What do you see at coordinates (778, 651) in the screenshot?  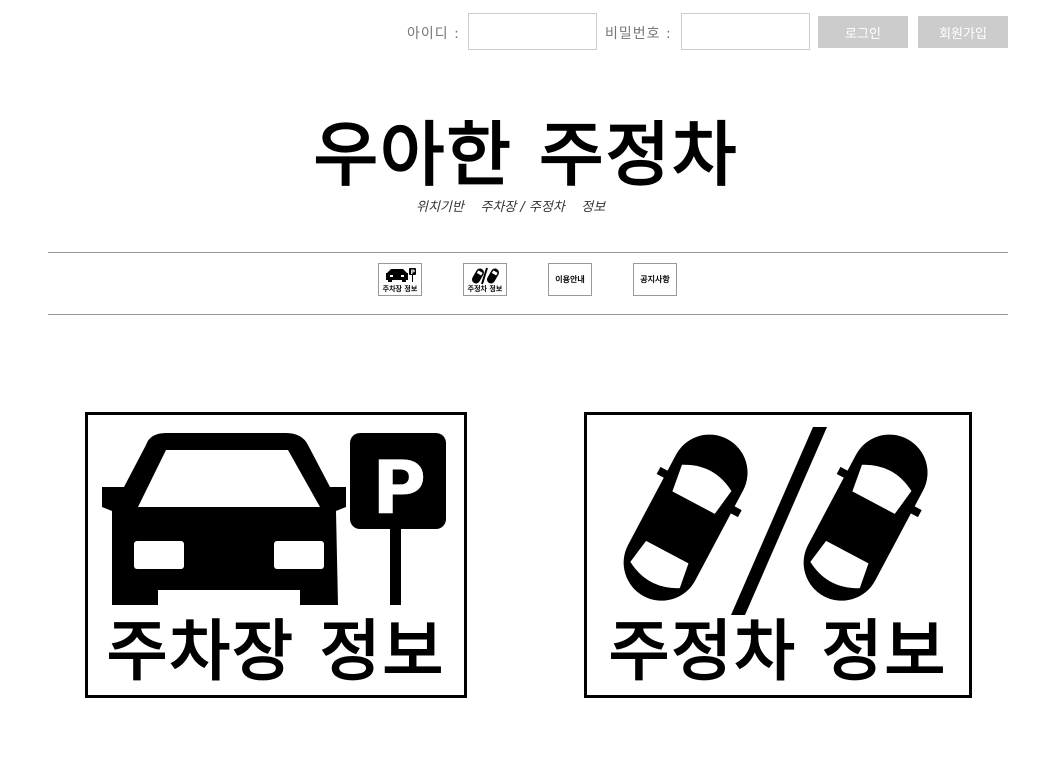 I see `stopping-info-card-label: 주정차 정보` at bounding box center [778, 651].